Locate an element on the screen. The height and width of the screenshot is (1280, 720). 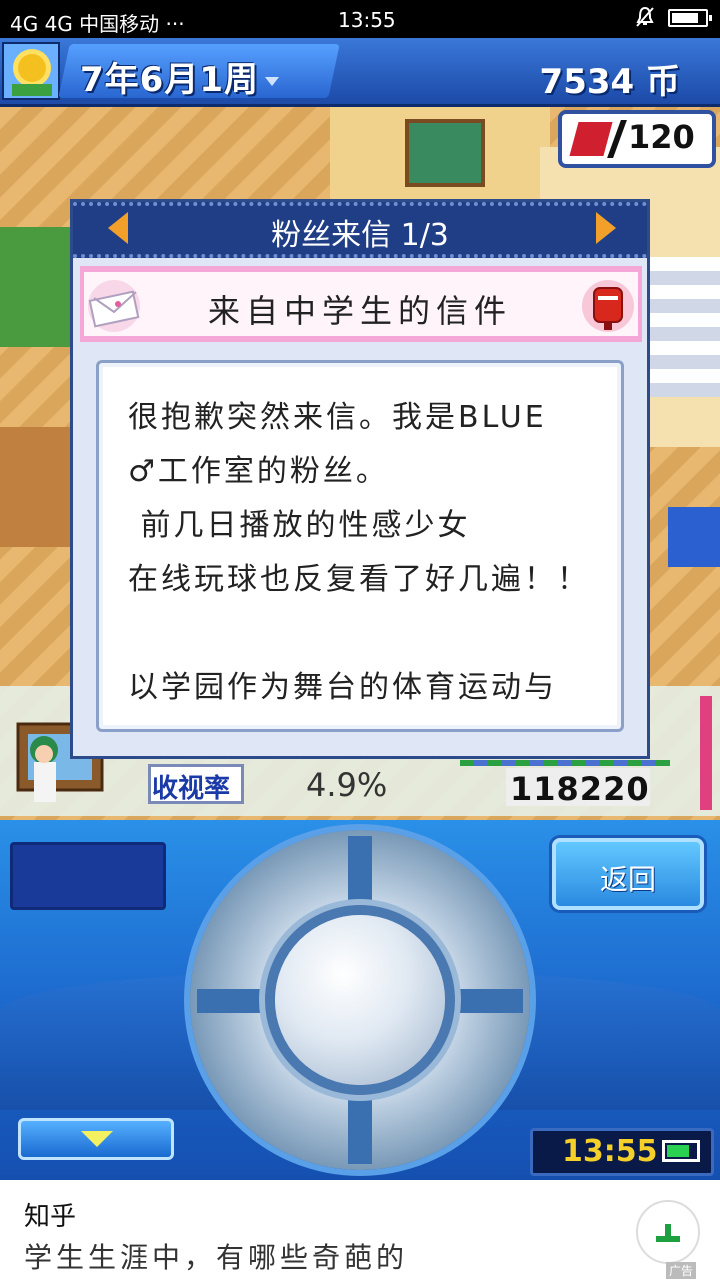
back-button-label: 返回 is located at coordinates (627, 879).